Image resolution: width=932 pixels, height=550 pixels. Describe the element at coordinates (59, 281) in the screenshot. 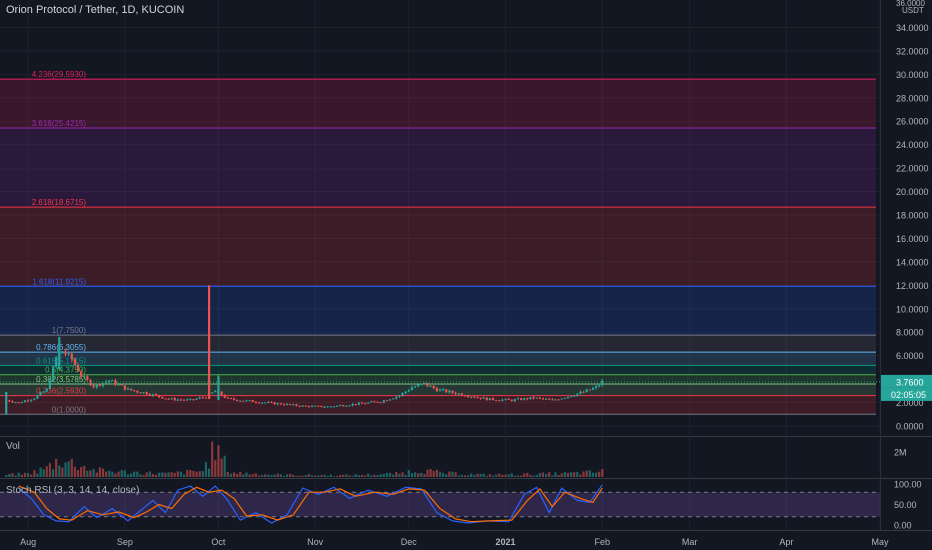

I see `fib-level-label: 1.618(11.9215)` at that location.